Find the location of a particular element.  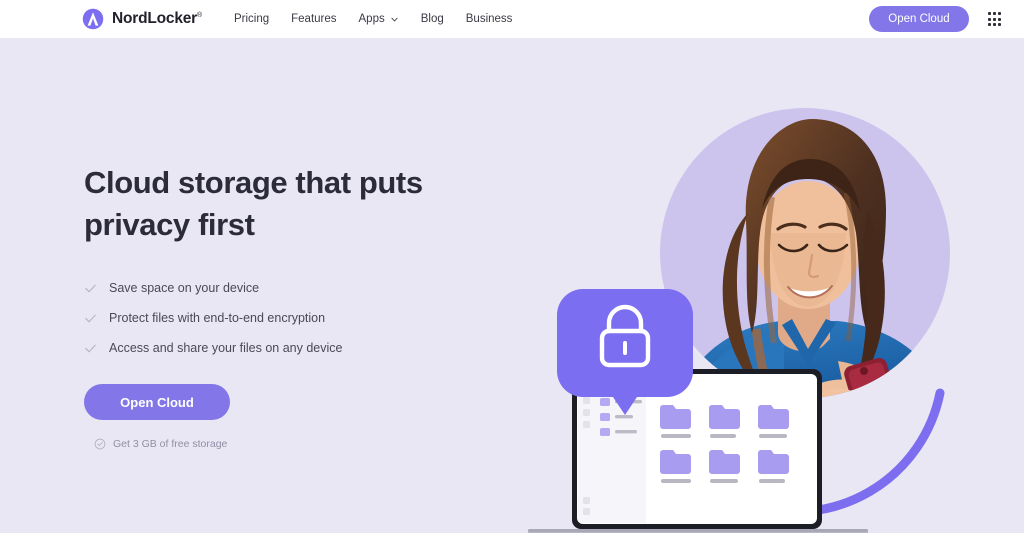

brand-logo-link: NordLocker® is located at coordinates (141, 19).